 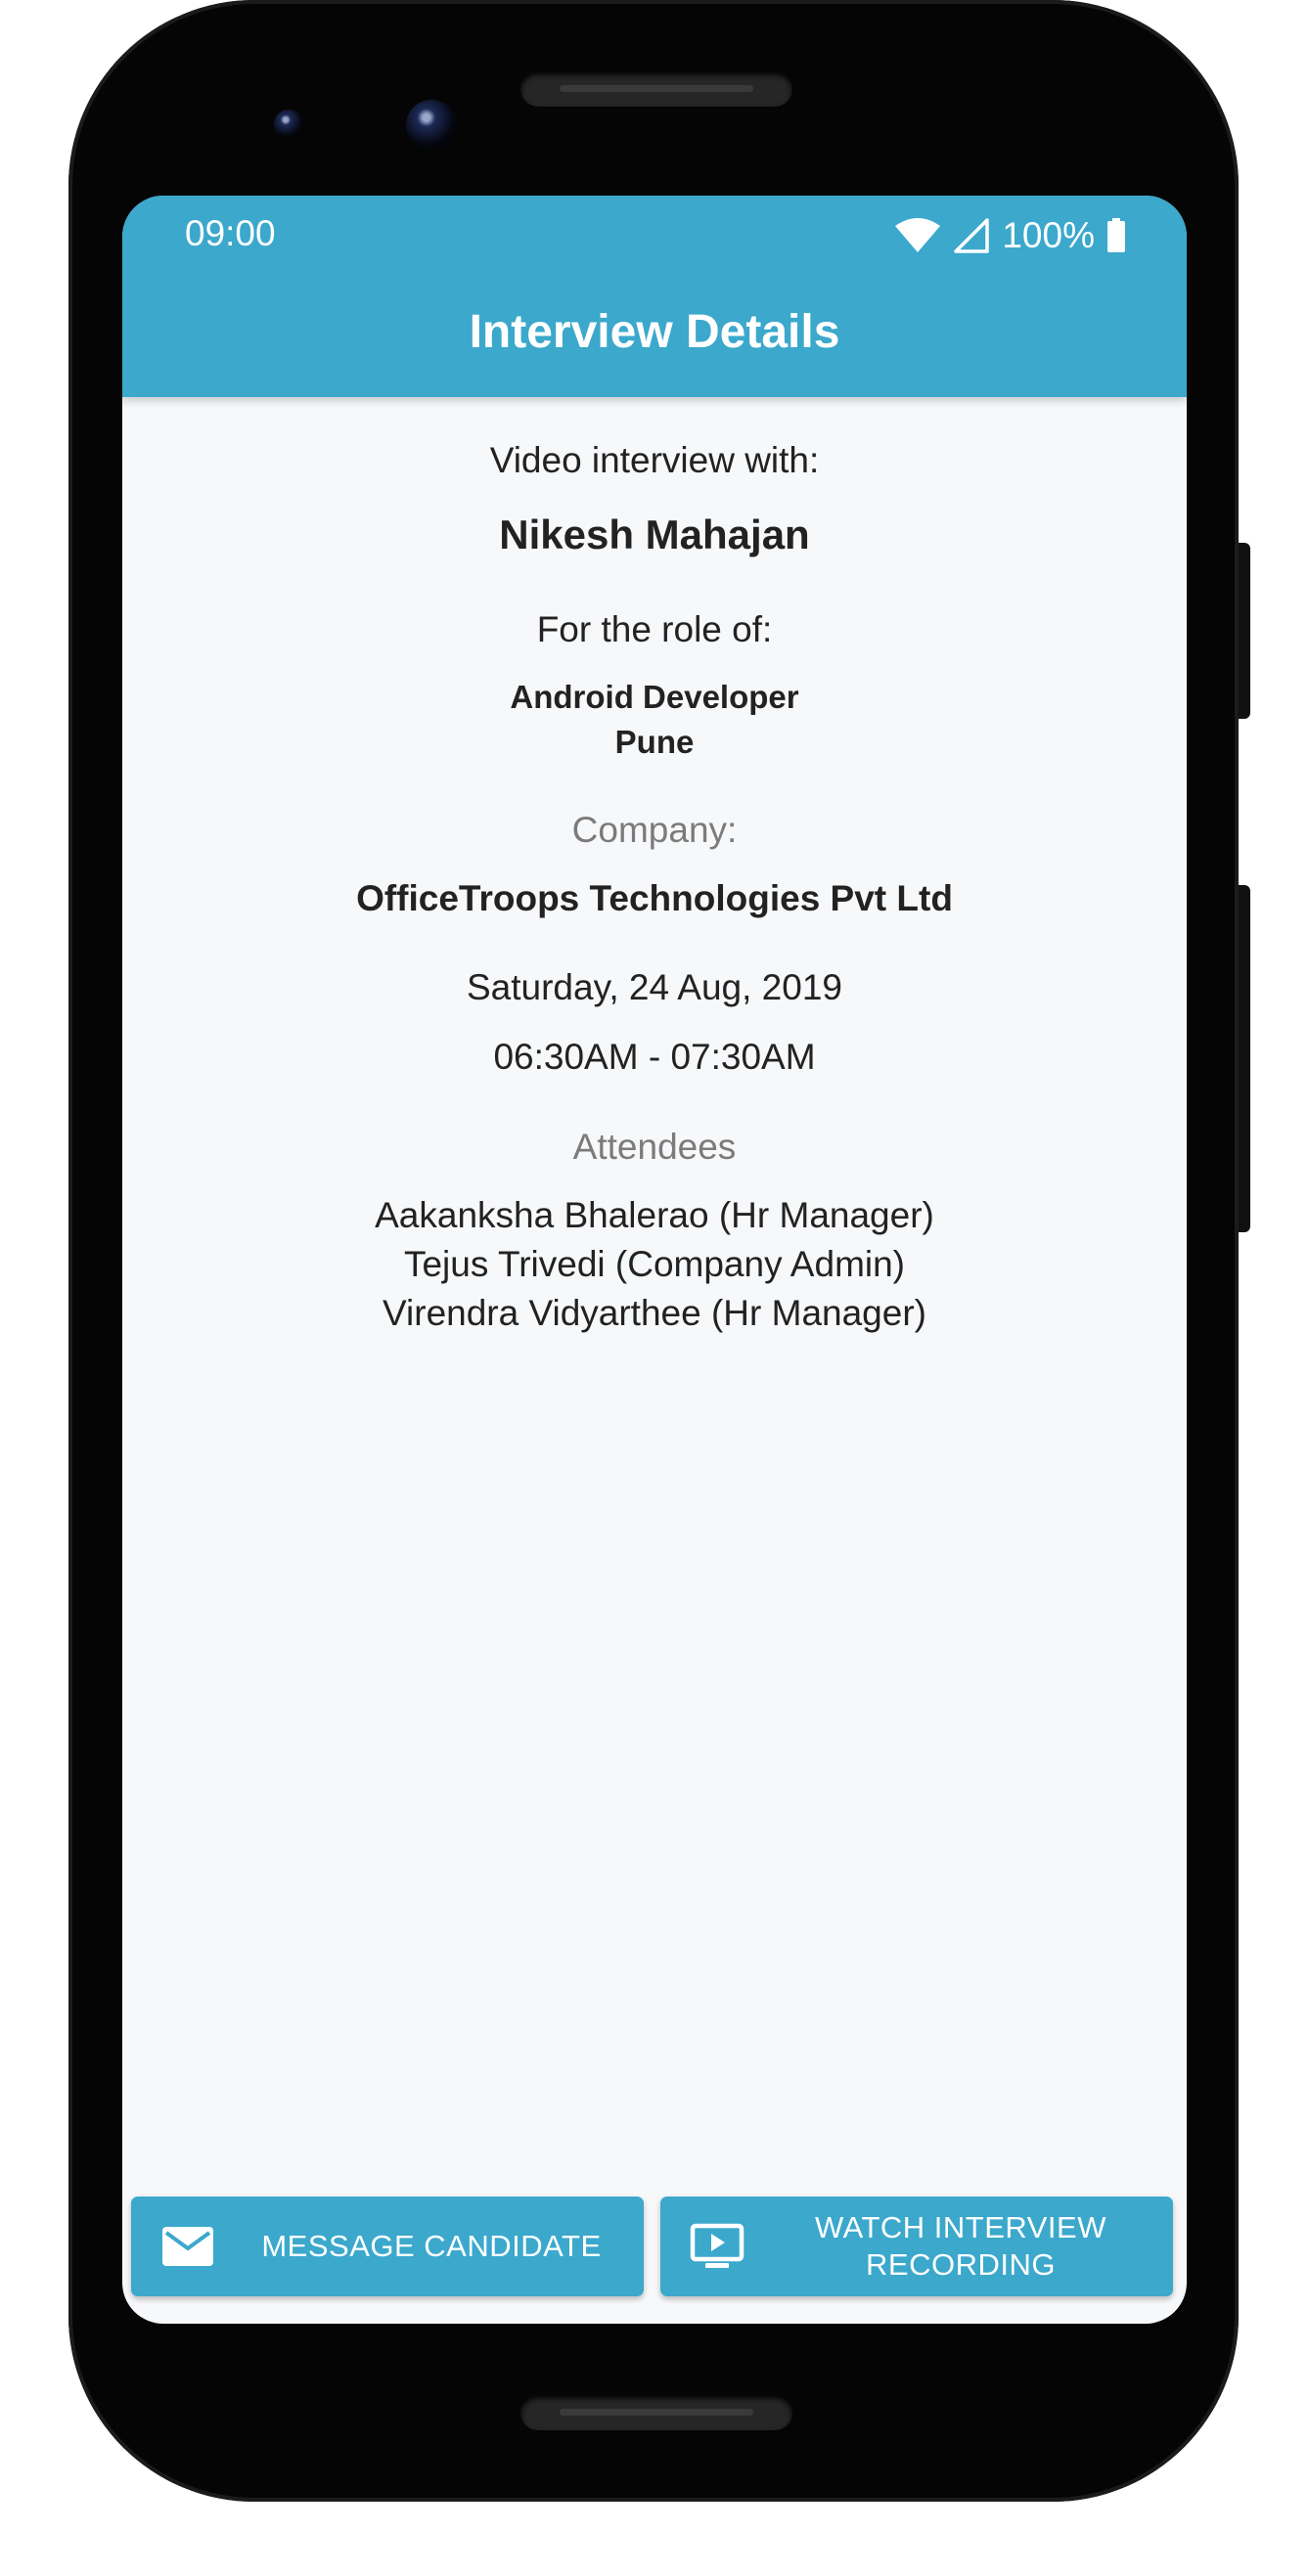 What do you see at coordinates (717, 2246) in the screenshot?
I see `video-recording-icon` at bounding box center [717, 2246].